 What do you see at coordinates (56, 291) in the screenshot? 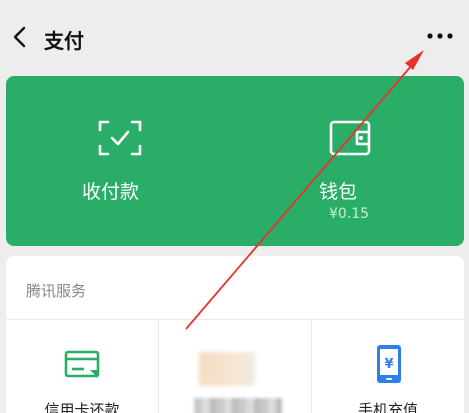
I see `services-title: 腾讯服务` at bounding box center [56, 291].